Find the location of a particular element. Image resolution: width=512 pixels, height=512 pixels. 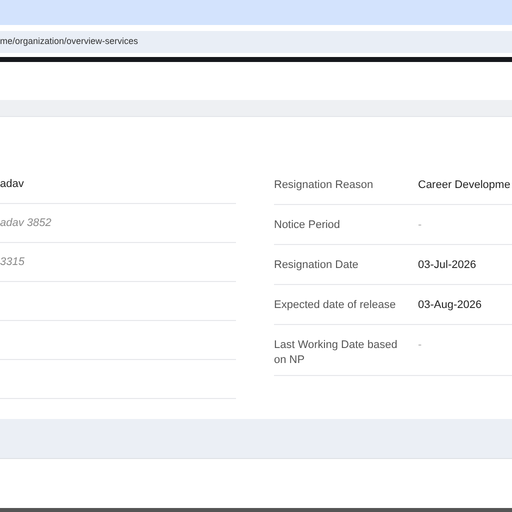

field-label: Resignation Reason is located at coordinates (324, 185).